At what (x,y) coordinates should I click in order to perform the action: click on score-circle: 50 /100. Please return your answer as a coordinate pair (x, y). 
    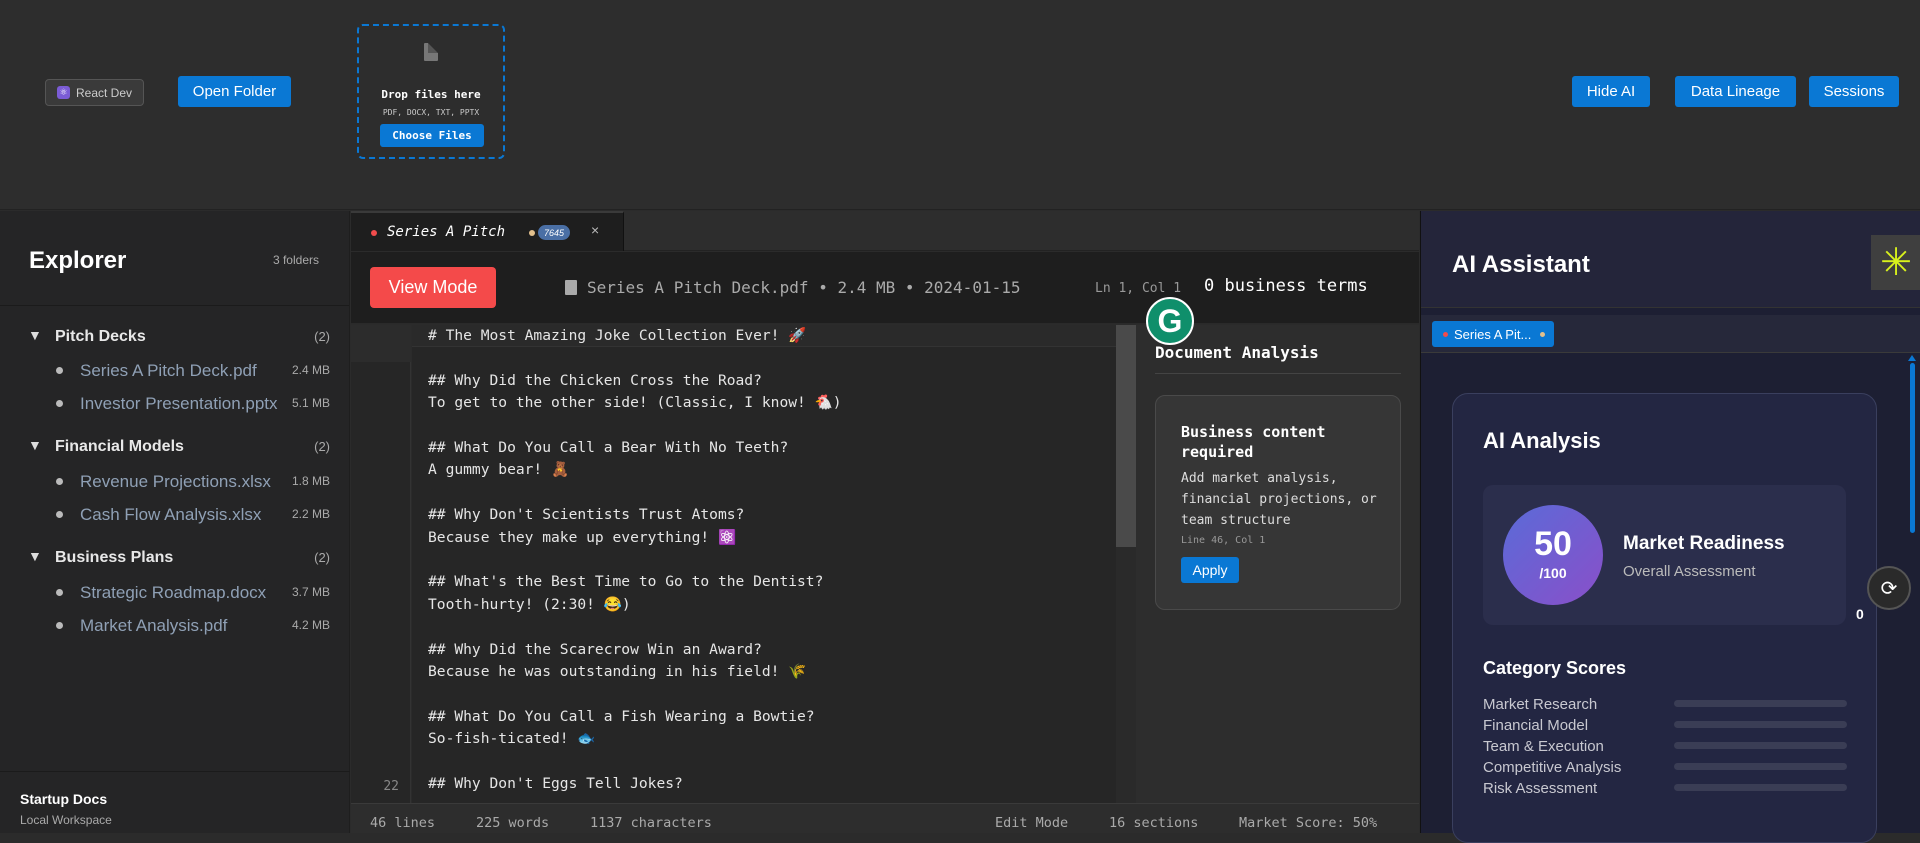
    Looking at the image, I should click on (1553, 555).